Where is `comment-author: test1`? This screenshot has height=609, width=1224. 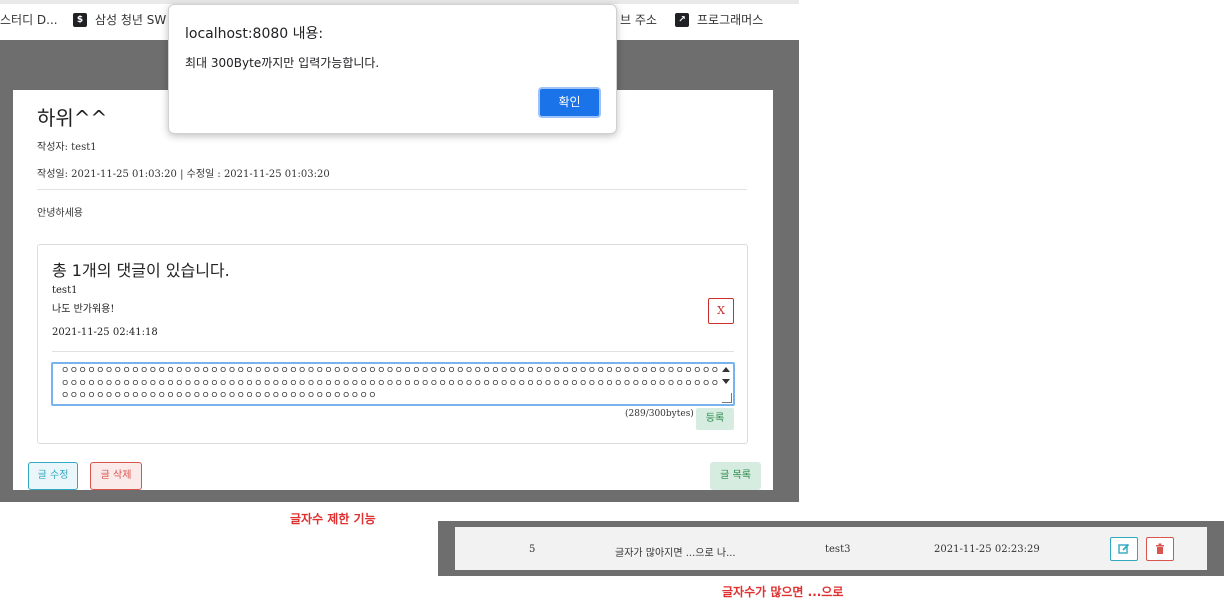
comment-author: test1 is located at coordinates (65, 290).